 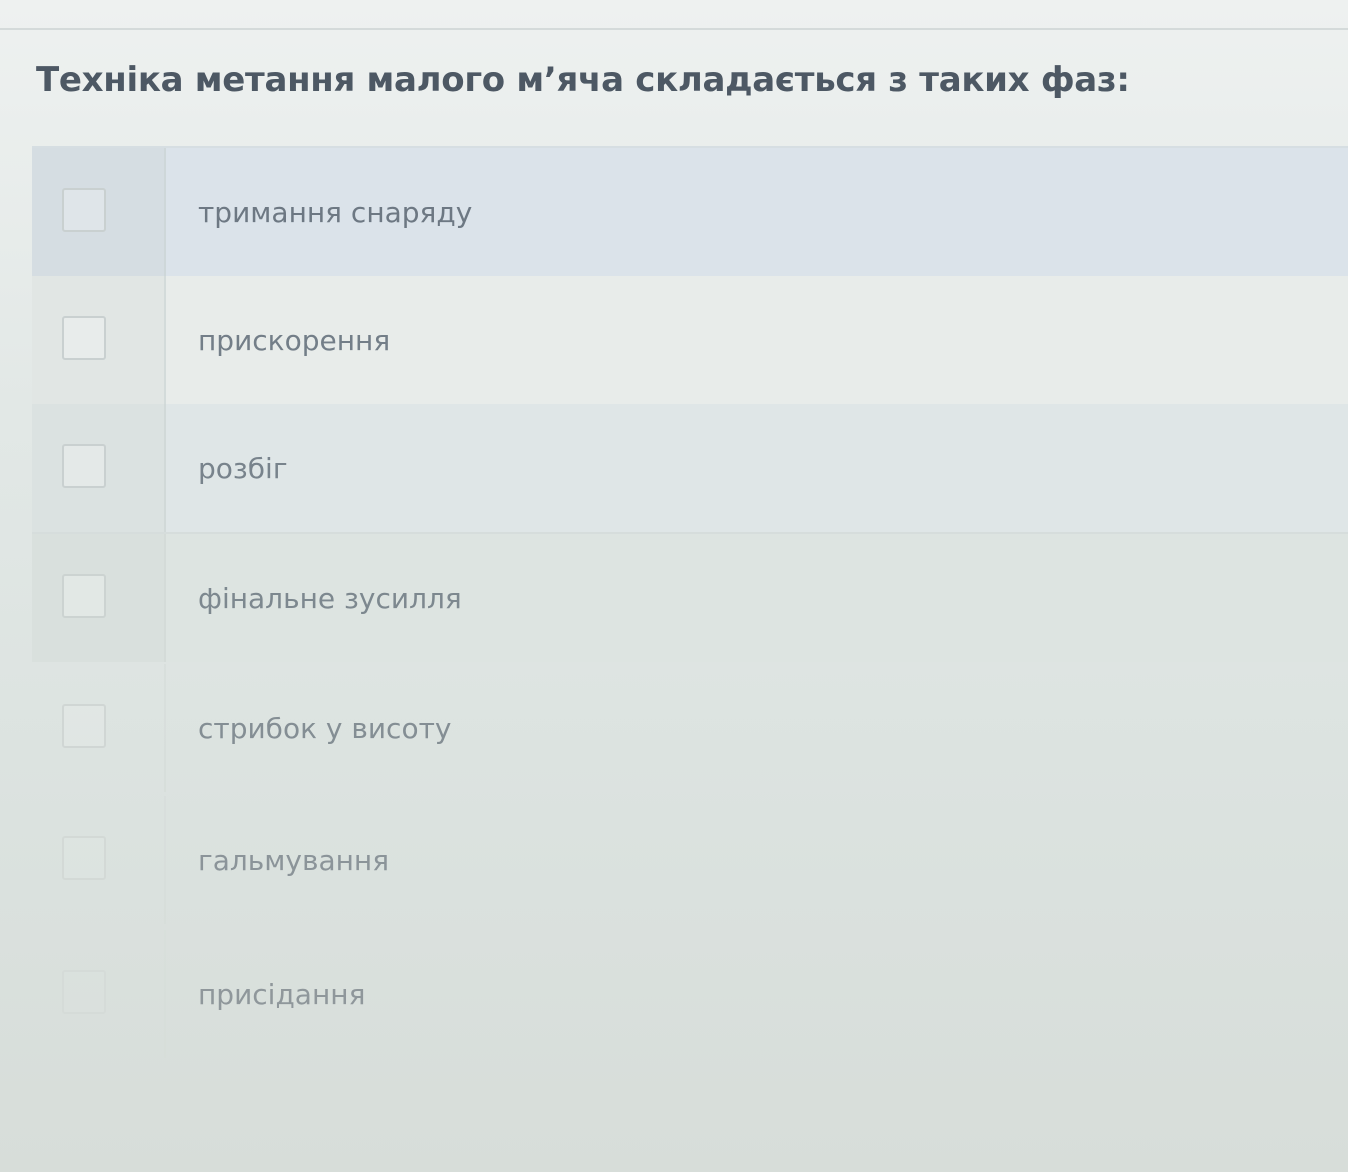 What do you see at coordinates (757, 212) in the screenshot?
I see `option-label: тримання снаряду` at bounding box center [757, 212].